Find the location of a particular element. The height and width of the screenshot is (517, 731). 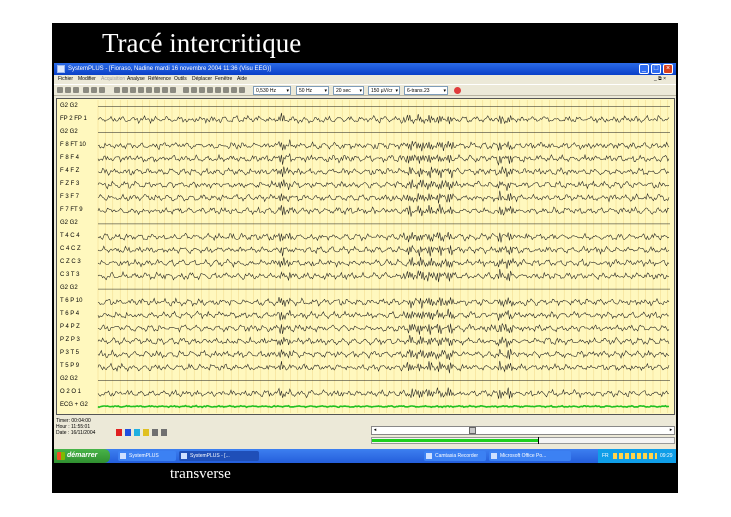

save-icon is located at coordinates (68, 90).